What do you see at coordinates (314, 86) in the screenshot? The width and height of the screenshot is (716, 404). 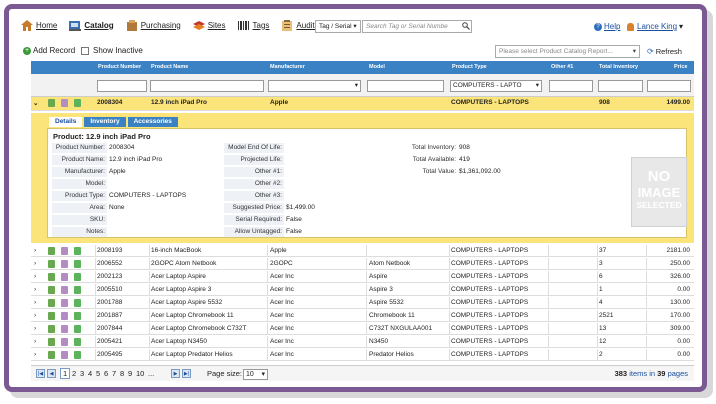 I see `filter-manufacturer: ▾` at bounding box center [314, 86].